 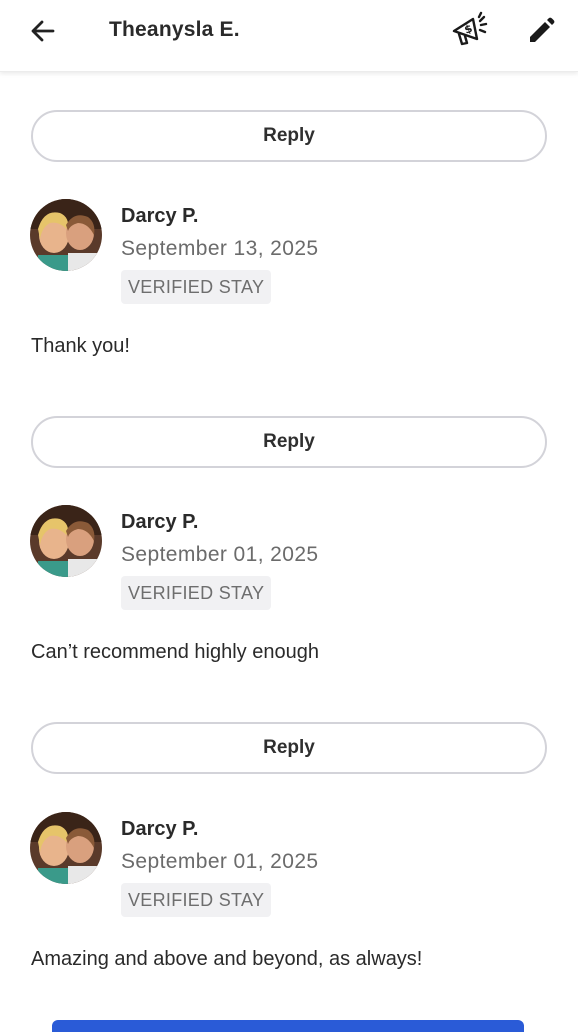 I want to click on promote-button: $, so click(x=469, y=31).